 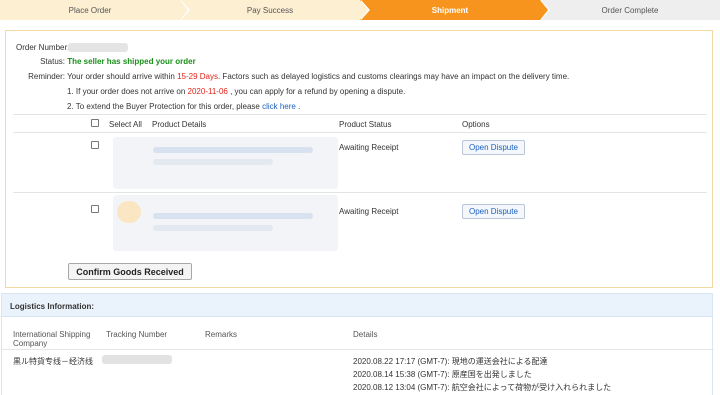 What do you see at coordinates (127, 91) in the screenshot?
I see `note1-prefix: 1. If your order does not arrive on` at bounding box center [127, 91].